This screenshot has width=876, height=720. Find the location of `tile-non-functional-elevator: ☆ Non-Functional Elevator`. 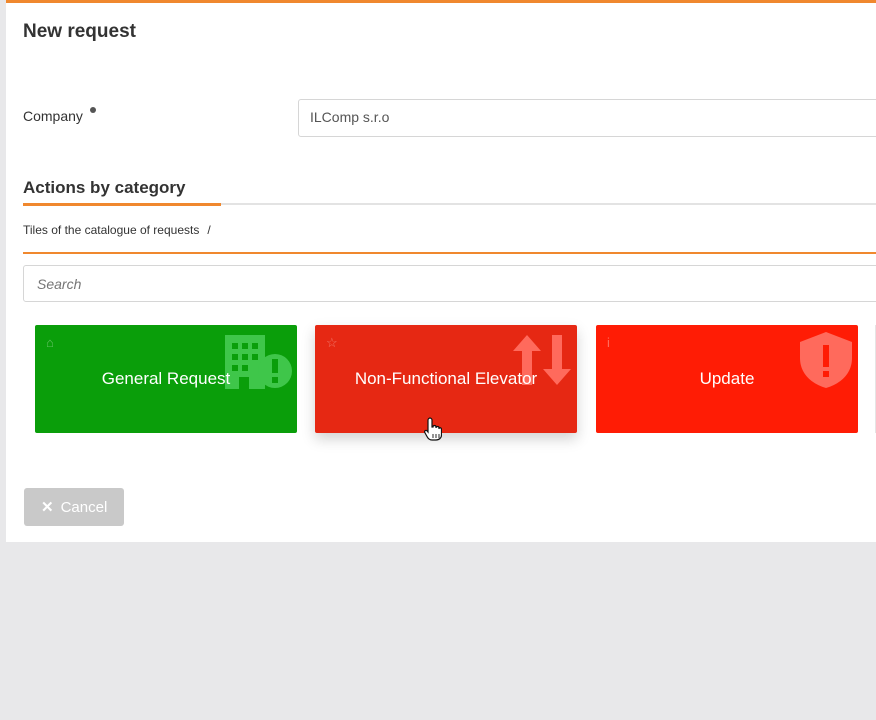

tile-non-functional-elevator: ☆ Non-Functional Elevator is located at coordinates (446, 379).